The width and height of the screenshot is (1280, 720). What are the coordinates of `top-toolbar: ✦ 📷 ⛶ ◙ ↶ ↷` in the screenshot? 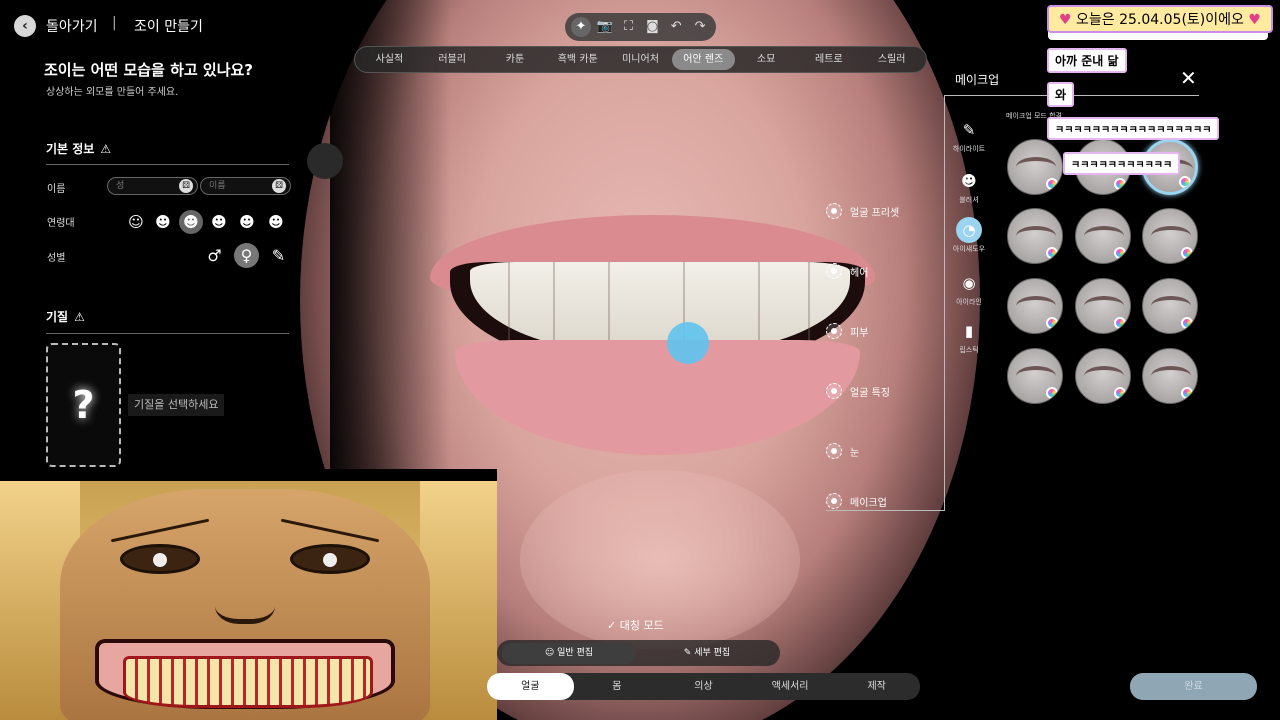 It's located at (640, 27).